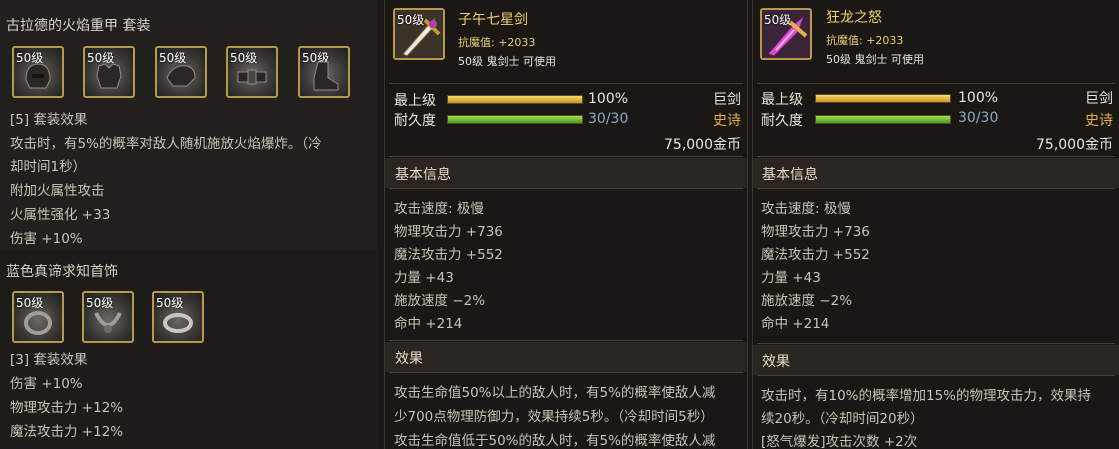  Describe the element at coordinates (67, 432) in the screenshot. I see `set-effect-line: 魔法攻击力 +12%` at that location.